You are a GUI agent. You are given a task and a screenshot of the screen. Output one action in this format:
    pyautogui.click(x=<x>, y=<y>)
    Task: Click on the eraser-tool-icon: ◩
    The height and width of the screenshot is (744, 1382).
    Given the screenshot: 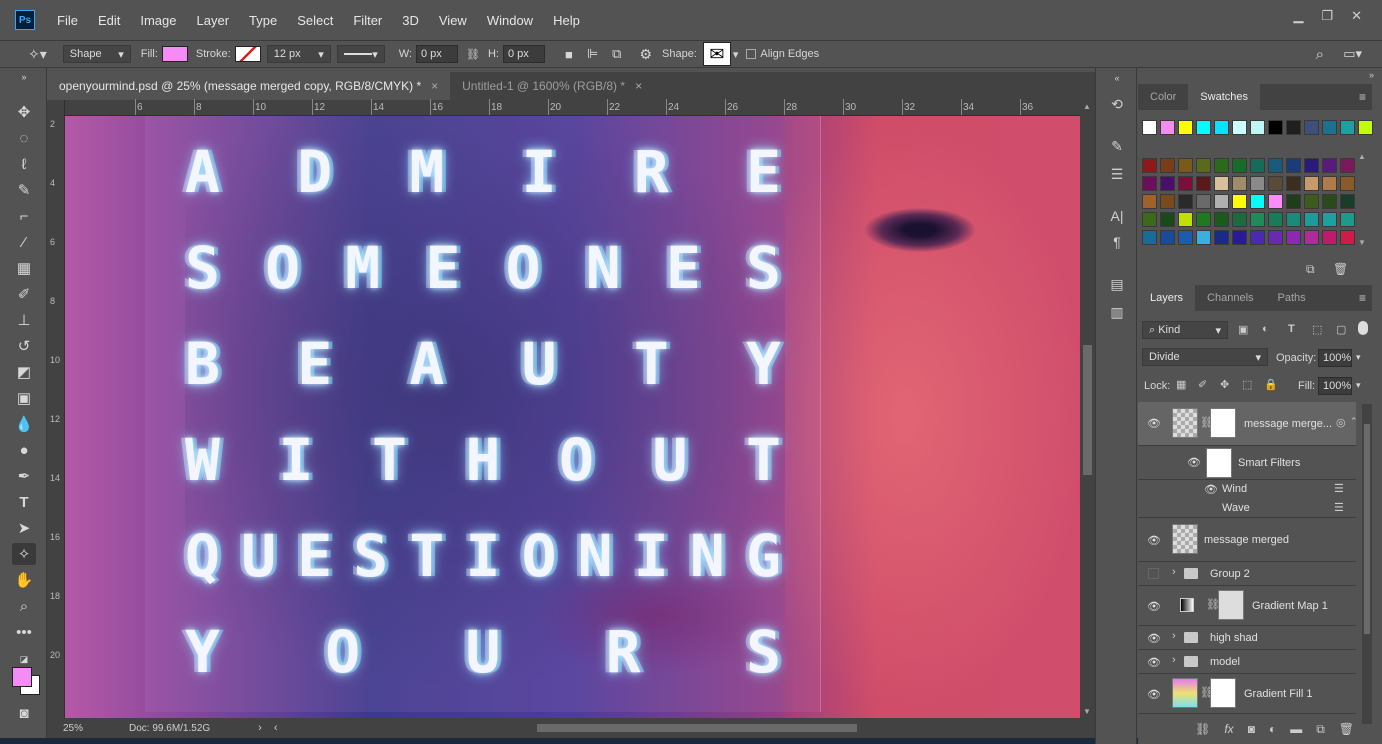 What is the action you would take?
    pyautogui.click(x=24, y=372)
    